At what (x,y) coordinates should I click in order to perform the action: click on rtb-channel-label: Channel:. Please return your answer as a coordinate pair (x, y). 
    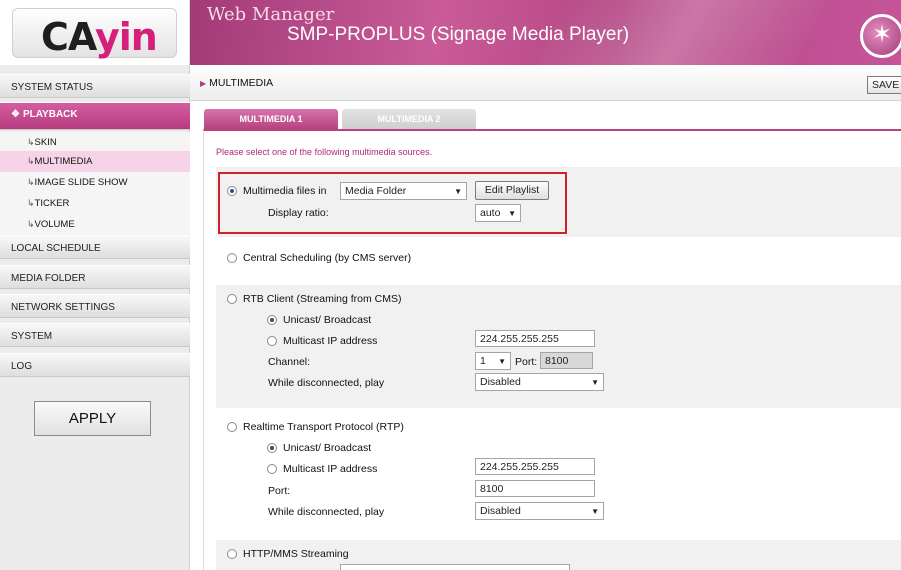
    Looking at the image, I should click on (289, 362).